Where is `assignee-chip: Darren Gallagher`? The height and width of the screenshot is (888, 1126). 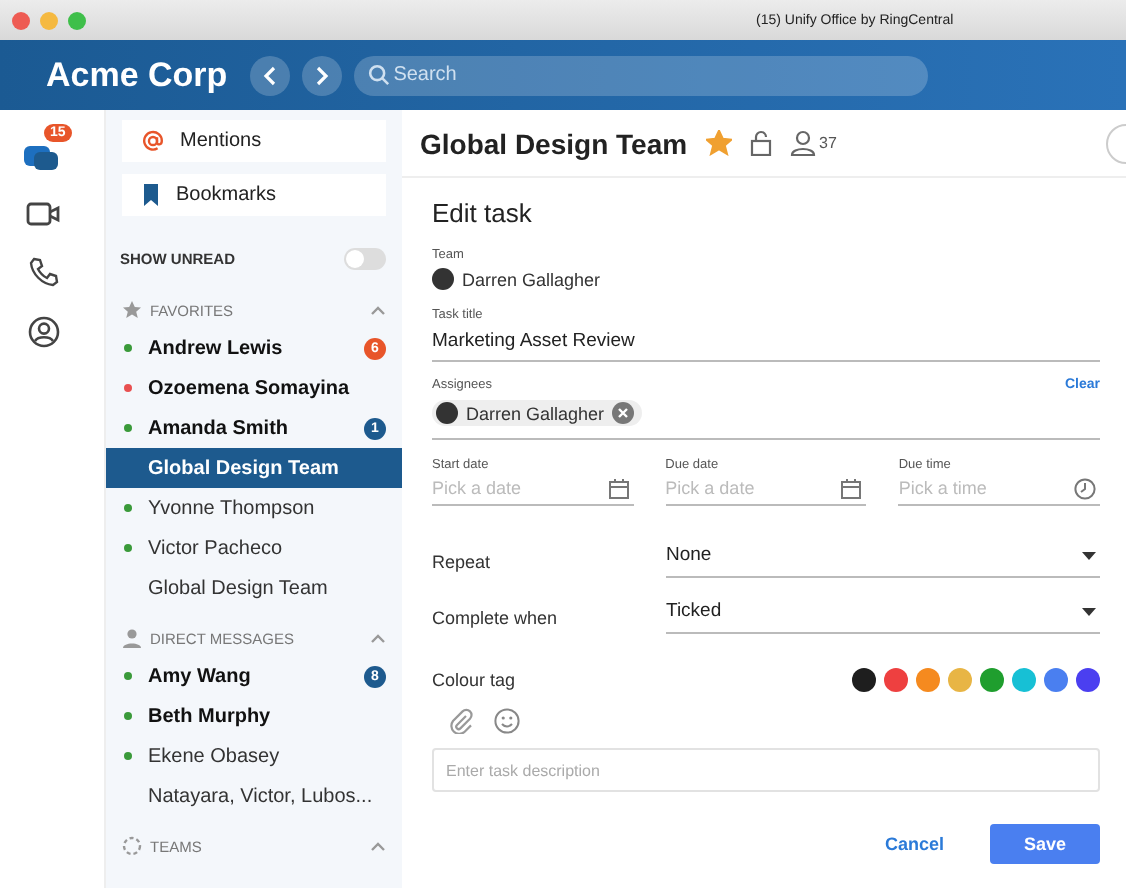 assignee-chip: Darren Gallagher is located at coordinates (537, 413).